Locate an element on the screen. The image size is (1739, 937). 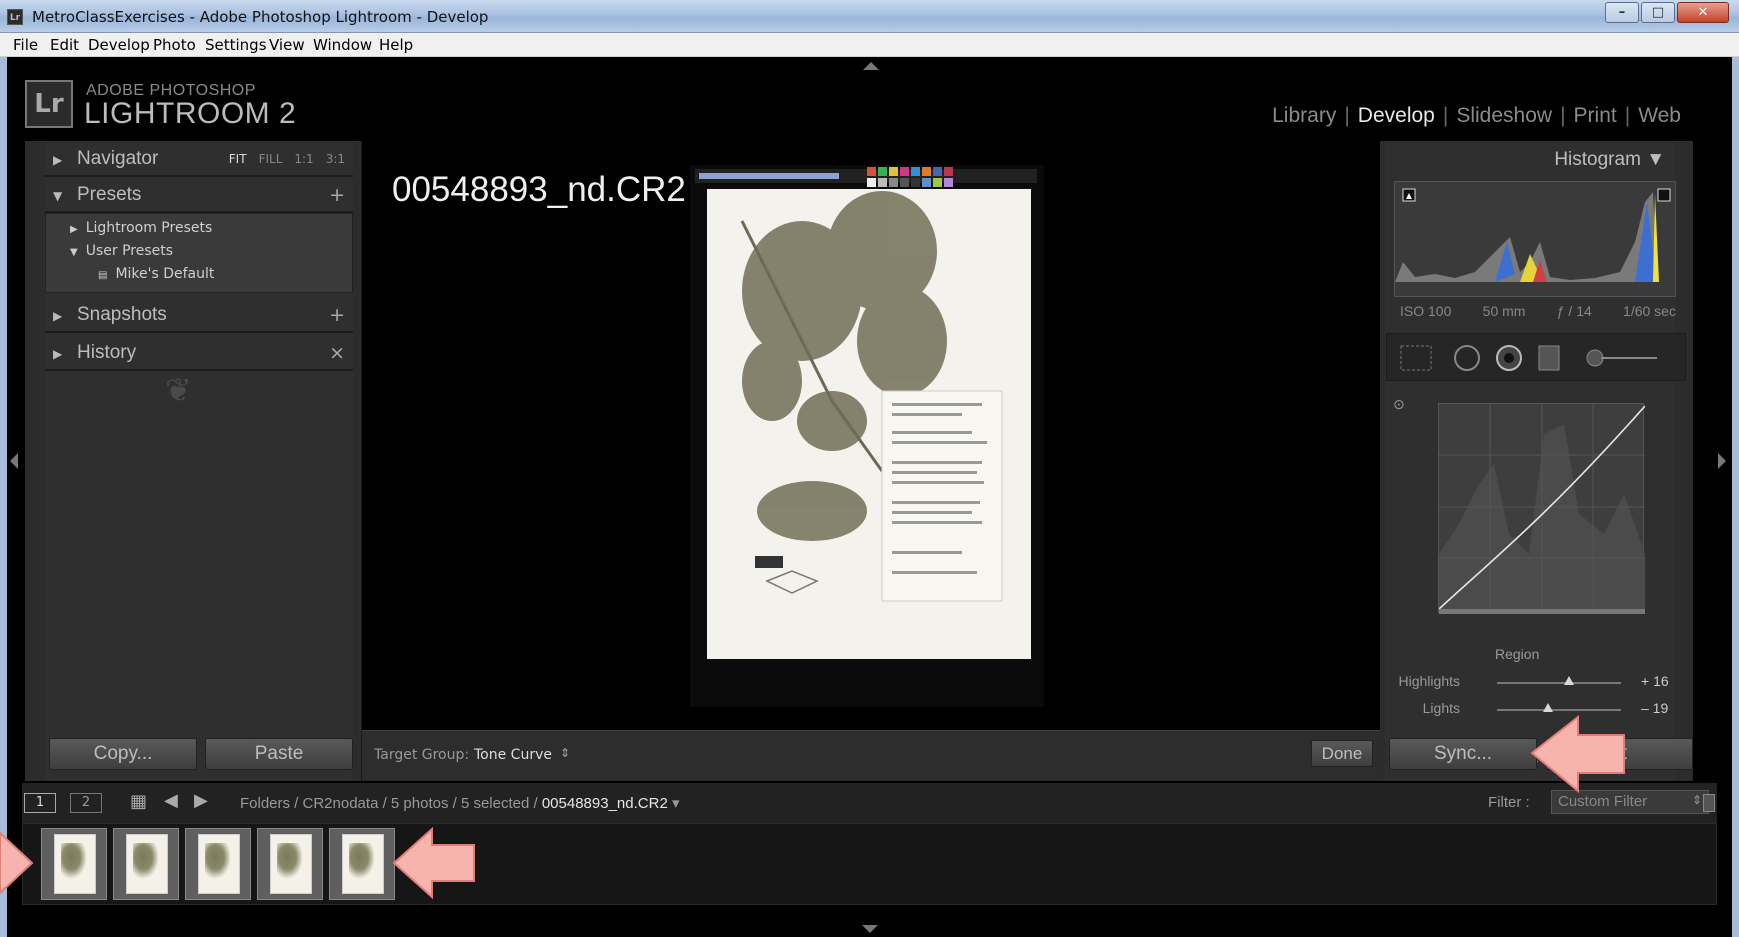
lights-slider-thumb is located at coordinates (1547, 707).